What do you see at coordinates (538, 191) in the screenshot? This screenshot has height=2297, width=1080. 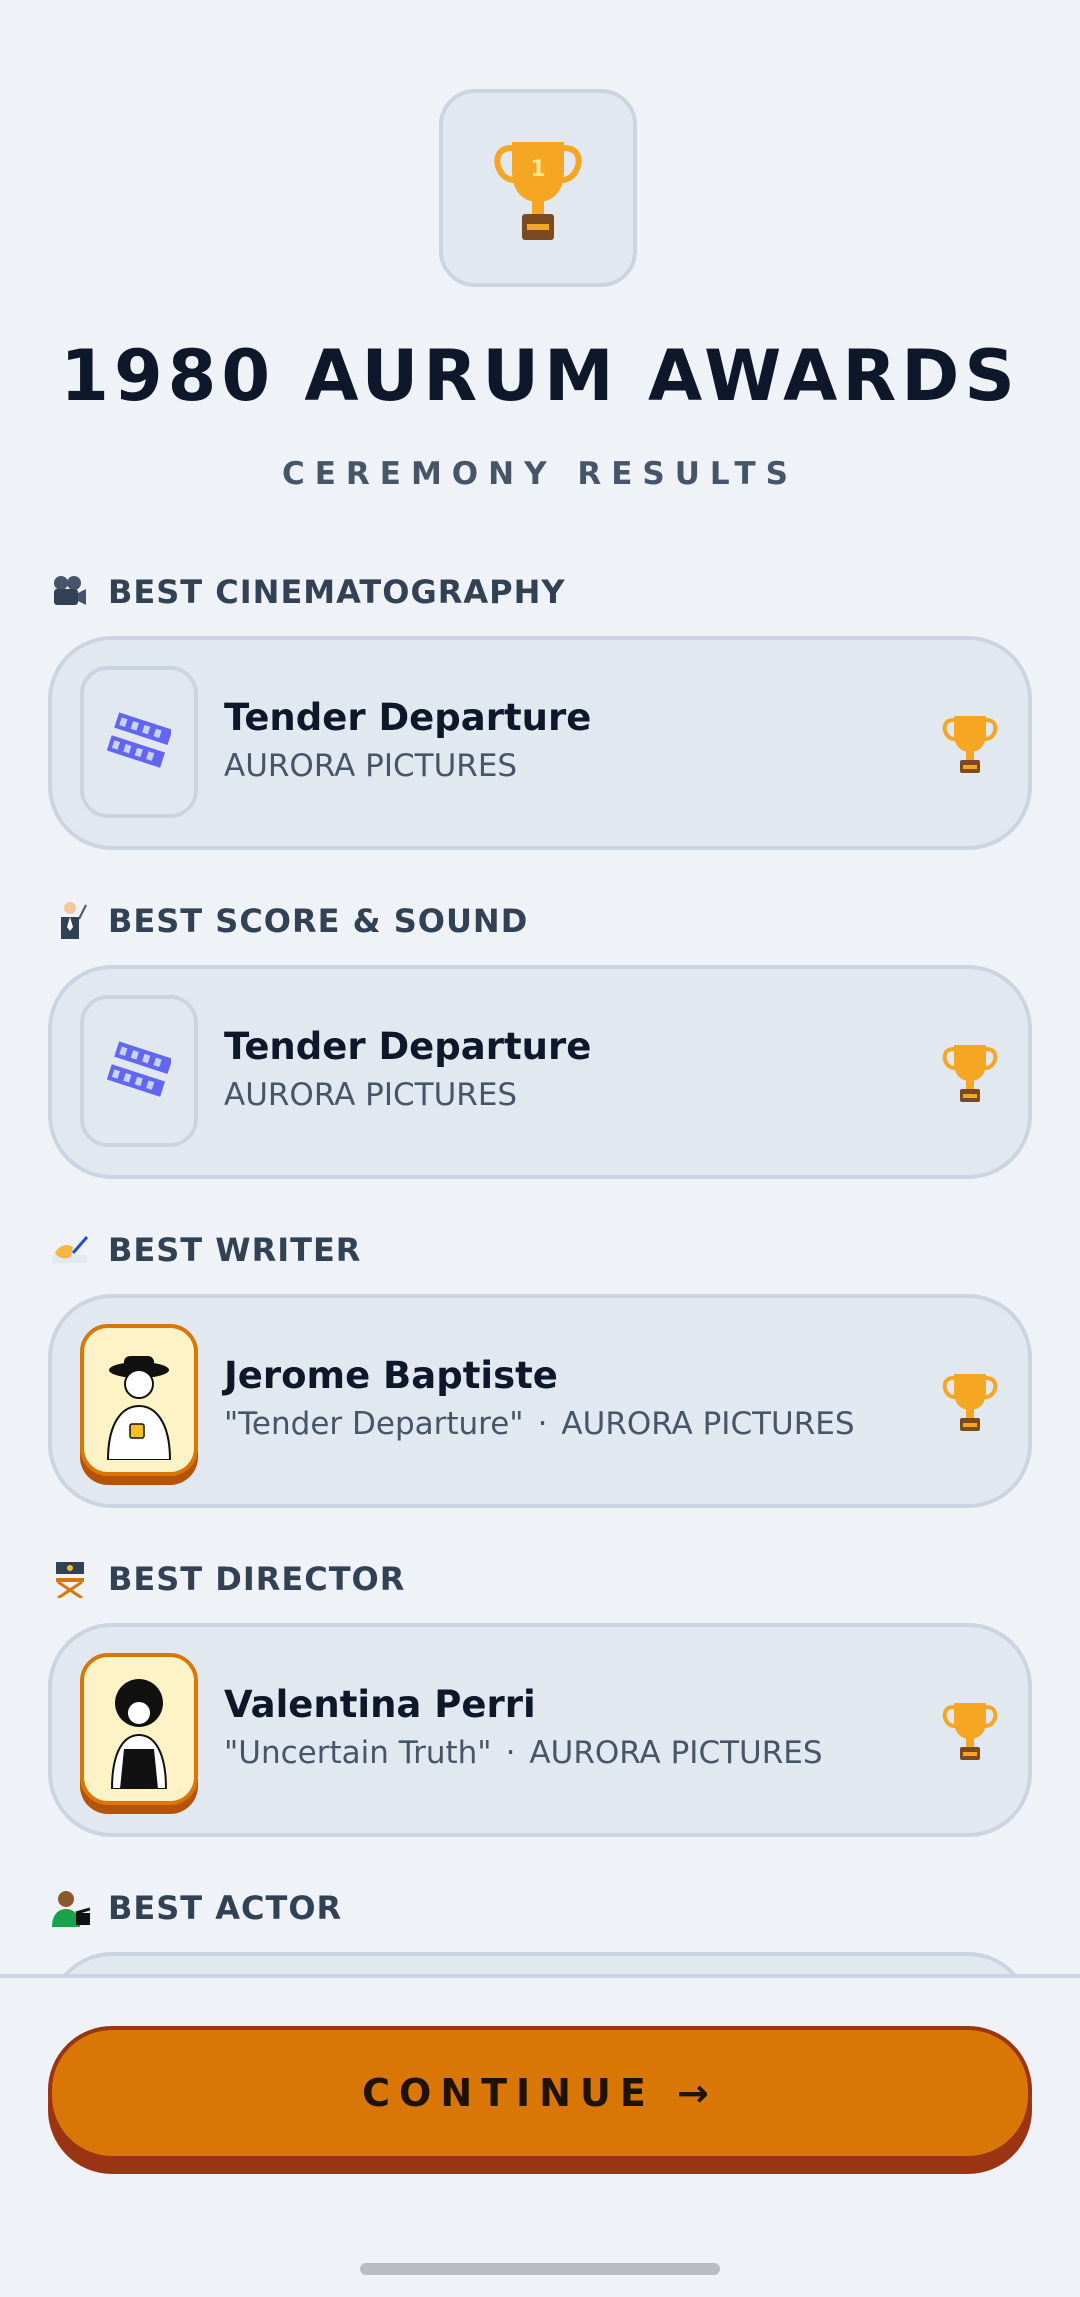 I see `trophy-icon: 1` at bounding box center [538, 191].